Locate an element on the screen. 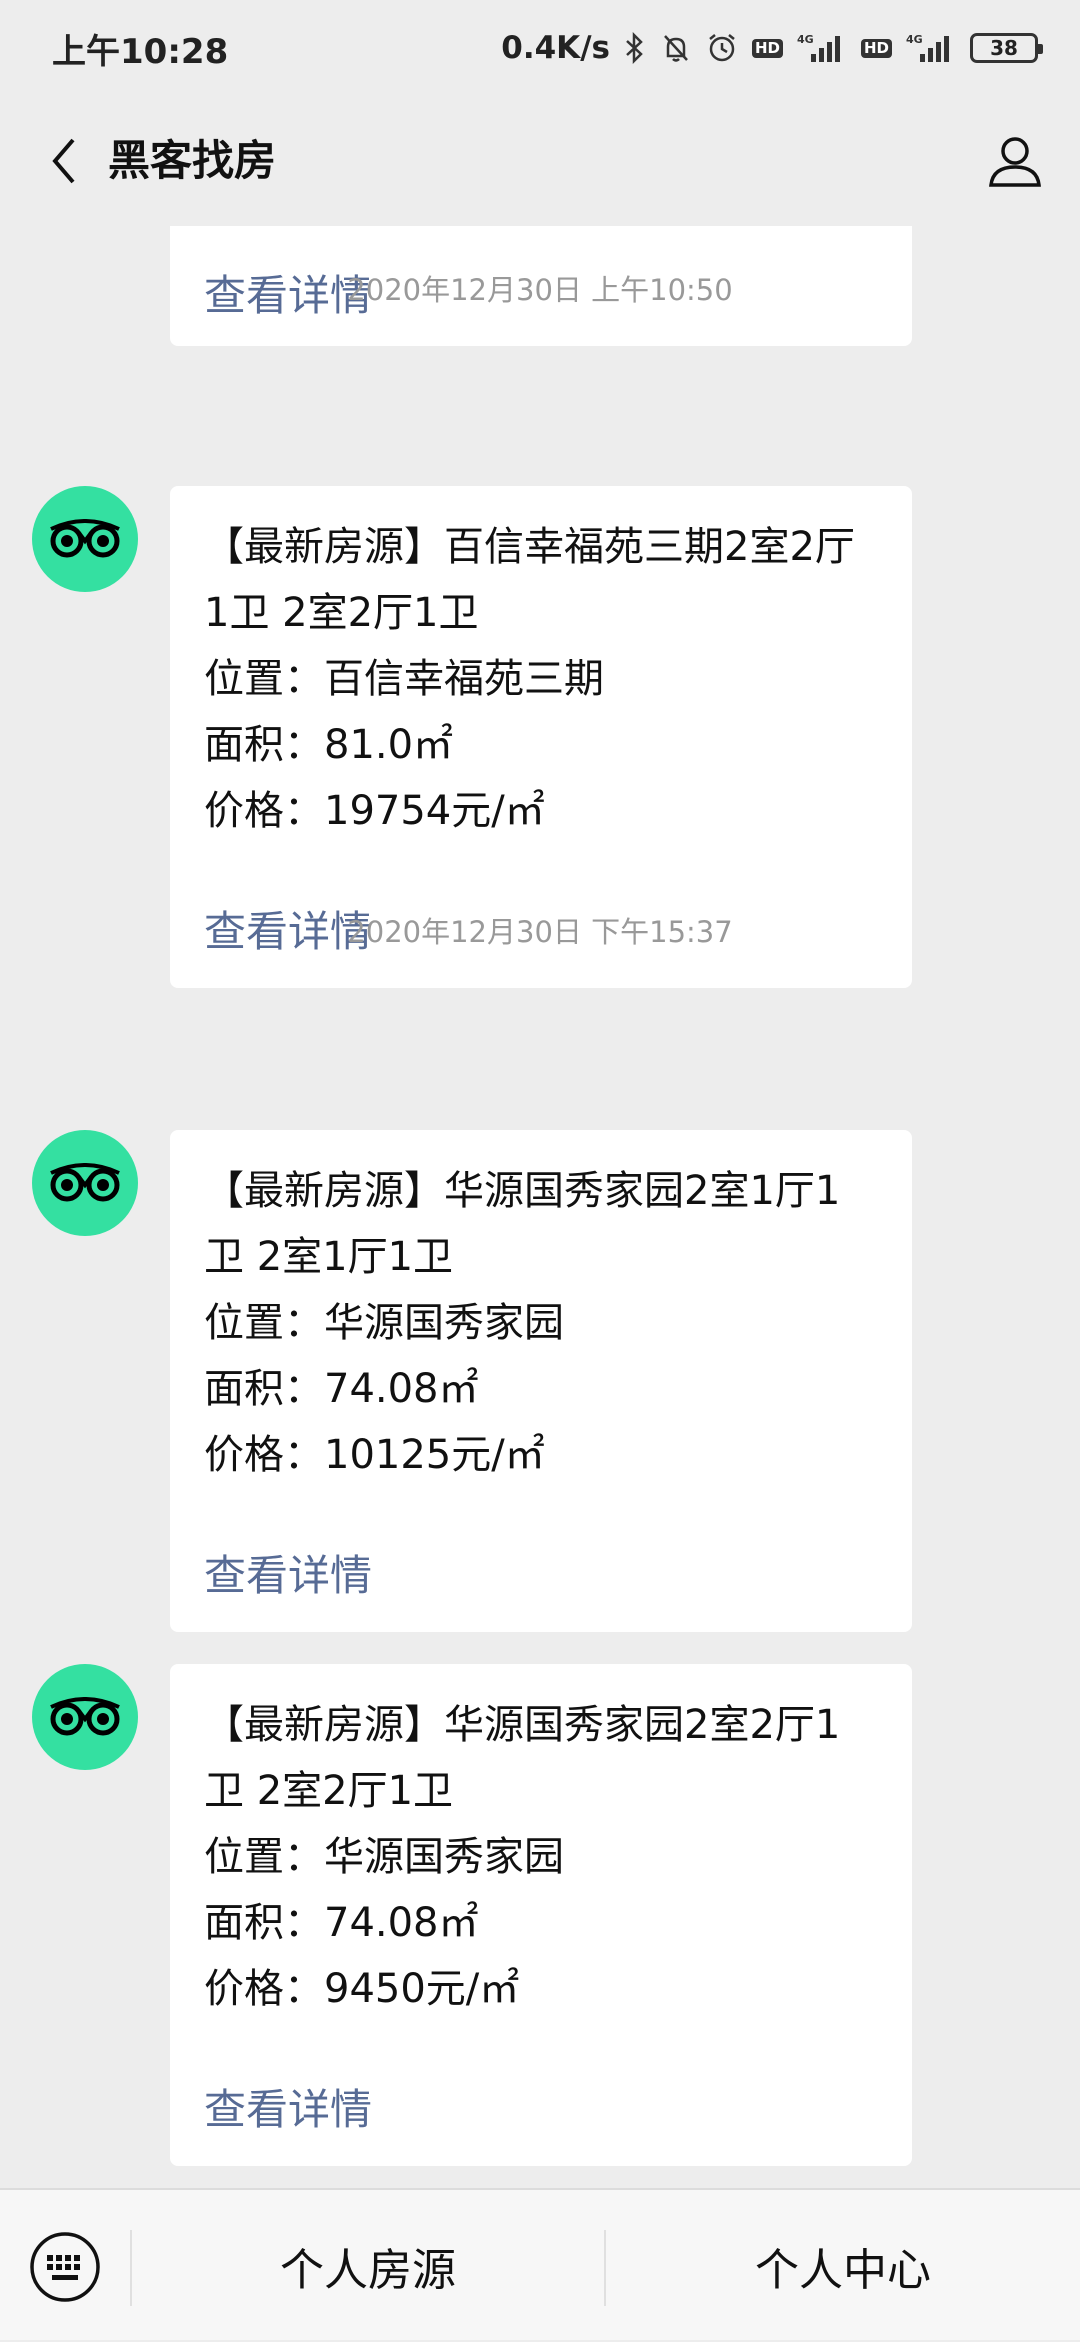 The image size is (1080, 2342). listing-title: 【最新房源】华源国秀家园2室2厅1卫 2室2厅1卫 is located at coordinates (522, 1758).